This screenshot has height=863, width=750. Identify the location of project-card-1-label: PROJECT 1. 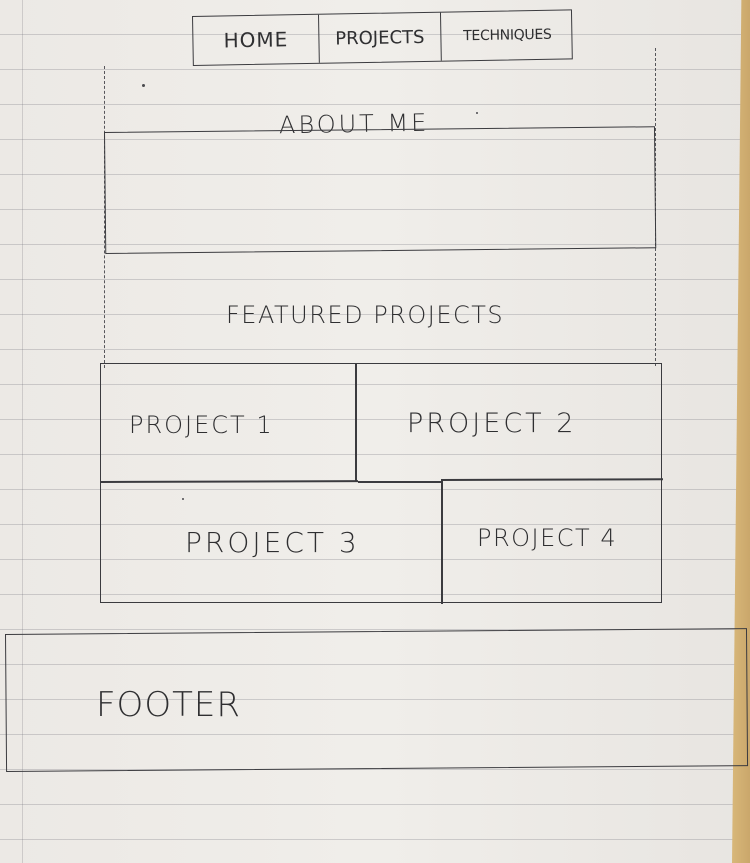
(201, 425).